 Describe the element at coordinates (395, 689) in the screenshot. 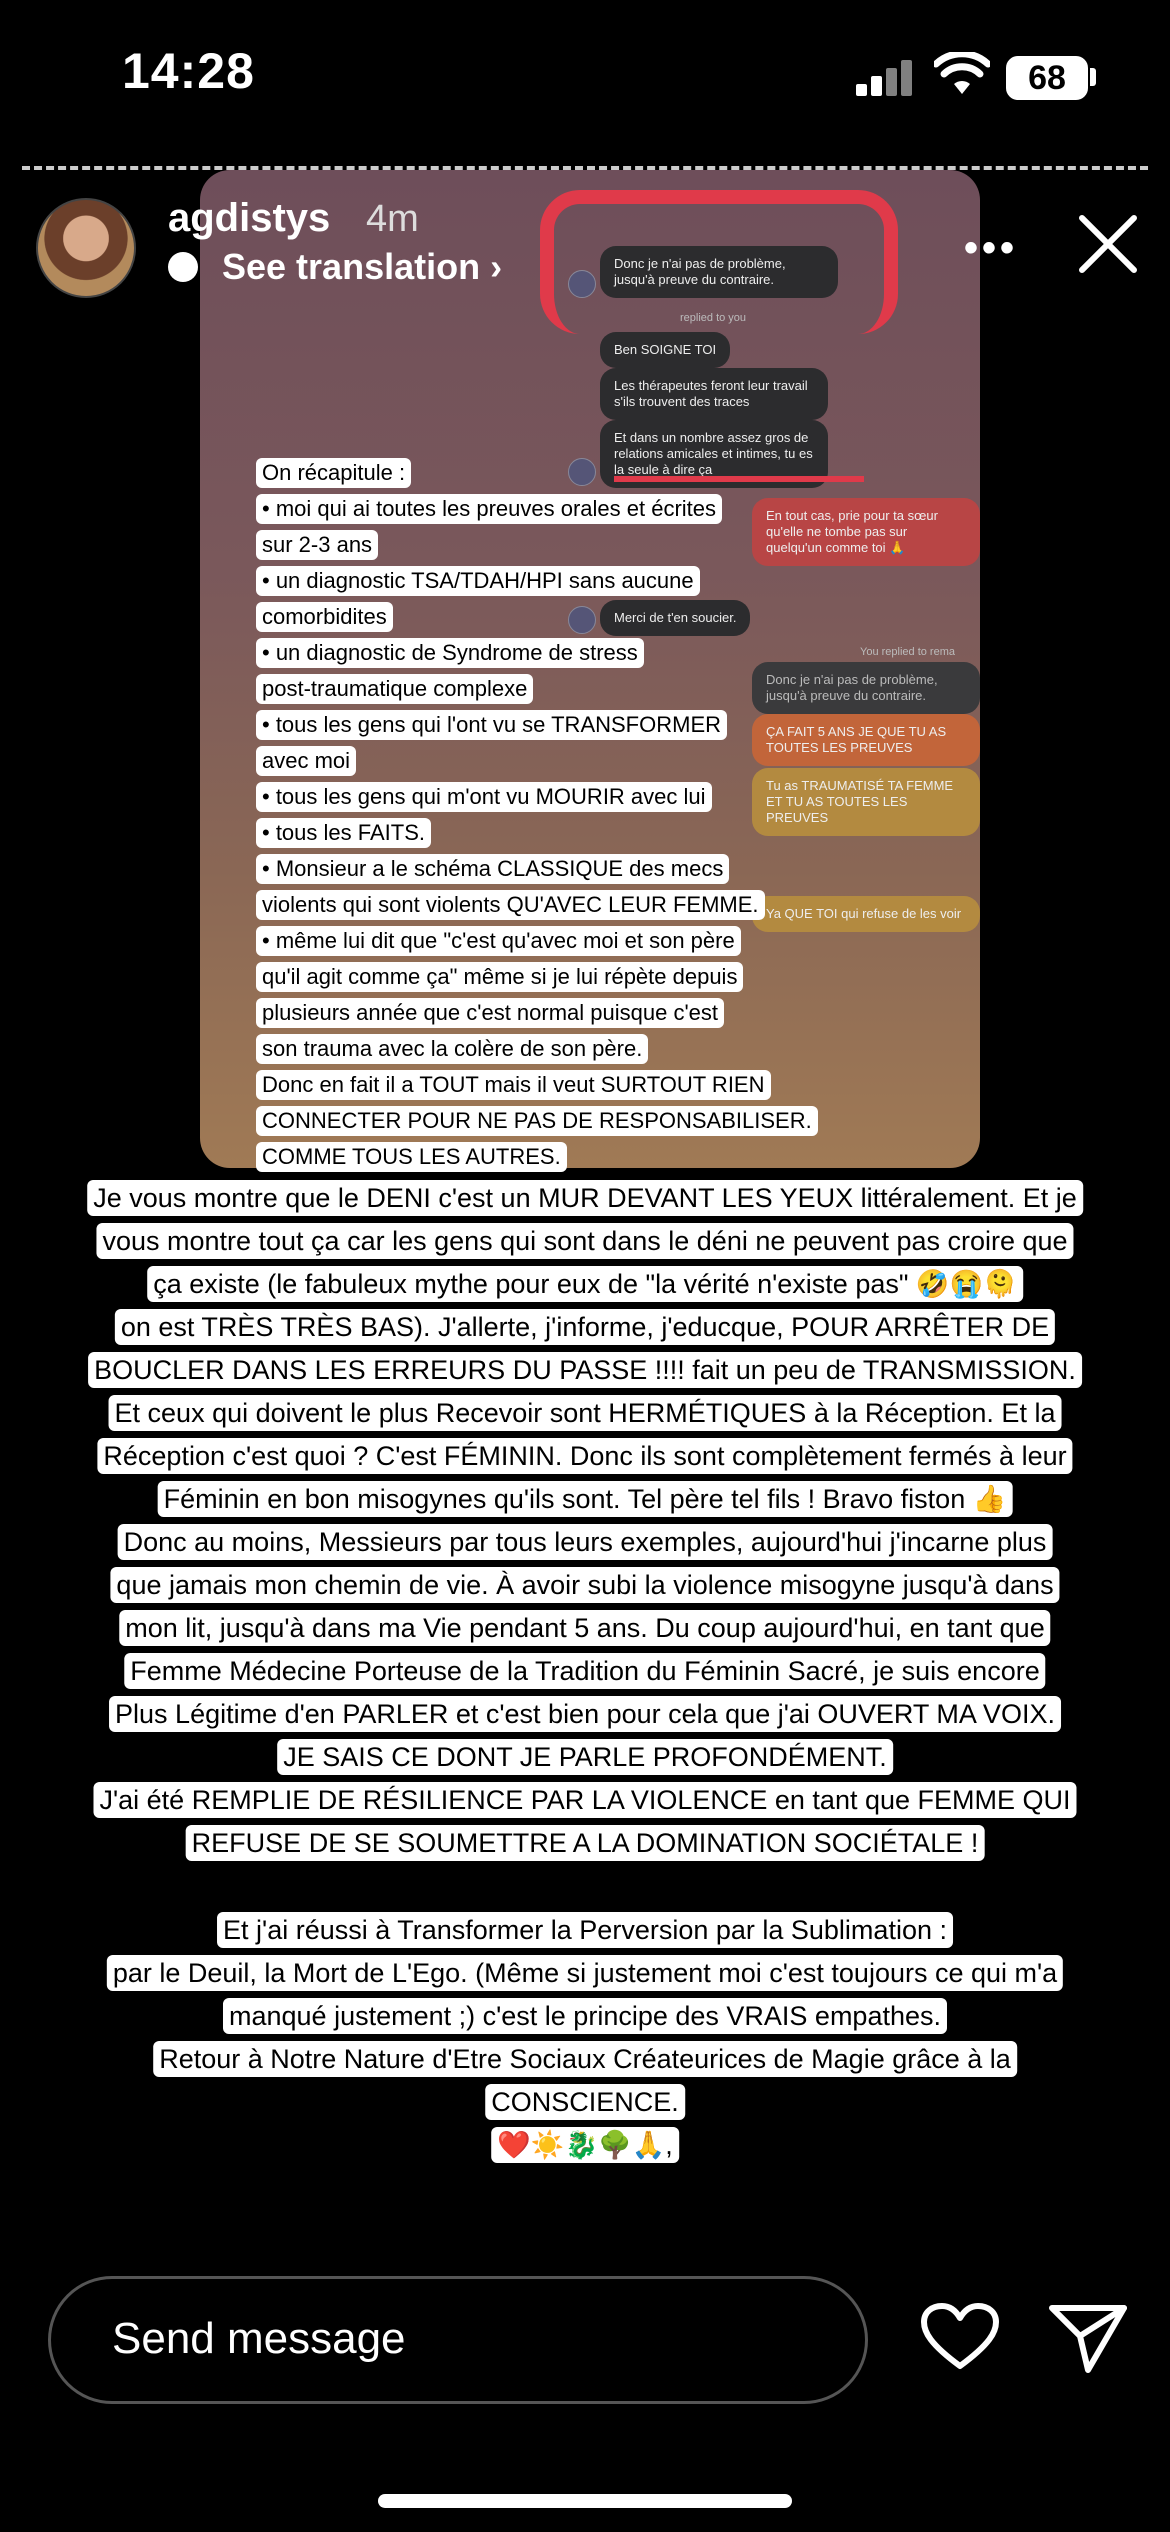

I see `recap-line: post-traumatique complexe` at that location.